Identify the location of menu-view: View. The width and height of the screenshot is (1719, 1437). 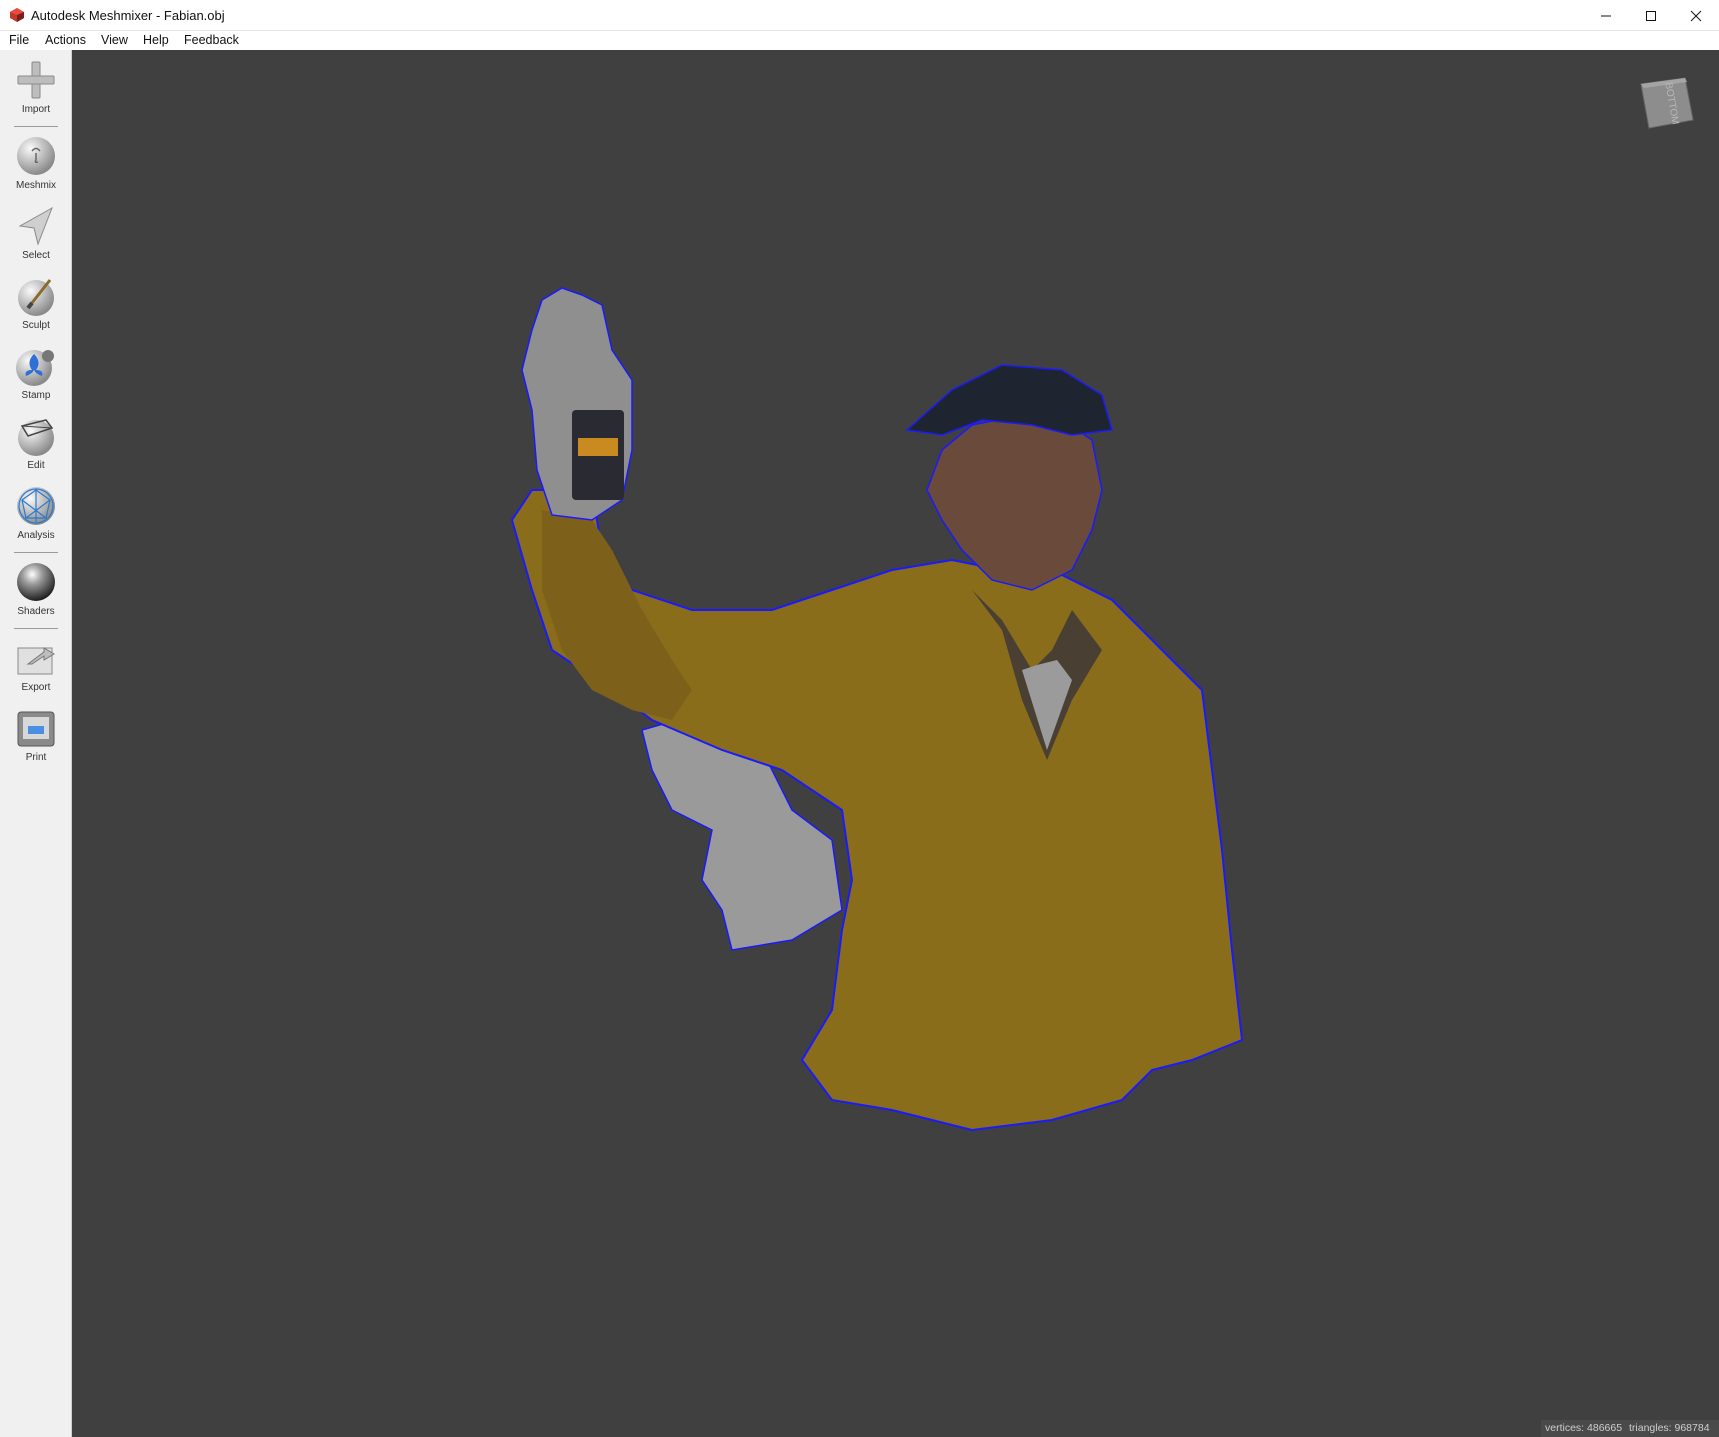
(114, 40).